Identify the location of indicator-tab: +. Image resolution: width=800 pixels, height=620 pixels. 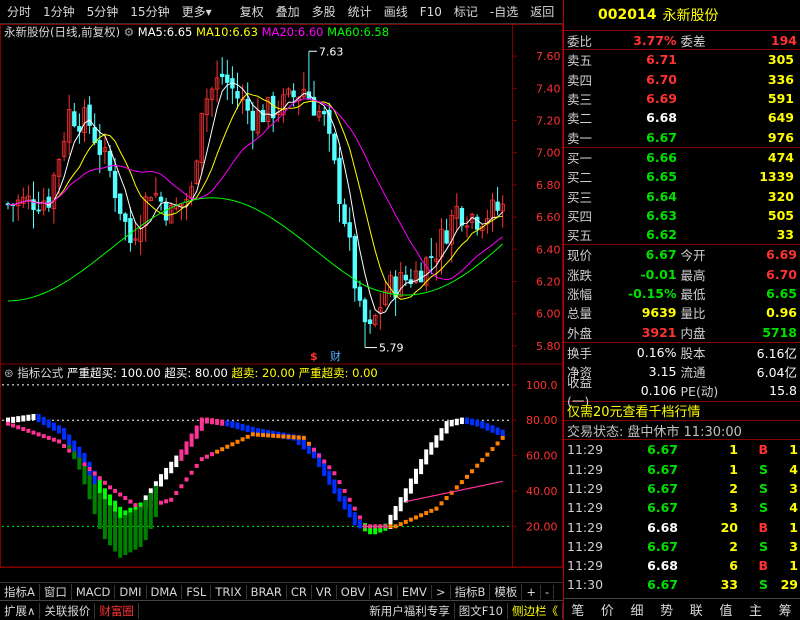
(532, 591).